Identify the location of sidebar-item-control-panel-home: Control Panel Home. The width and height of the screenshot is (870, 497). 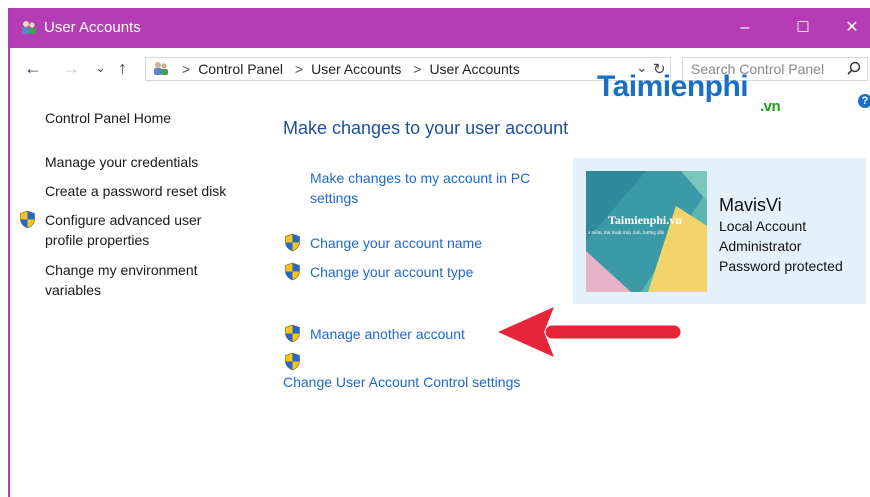
(108, 118).